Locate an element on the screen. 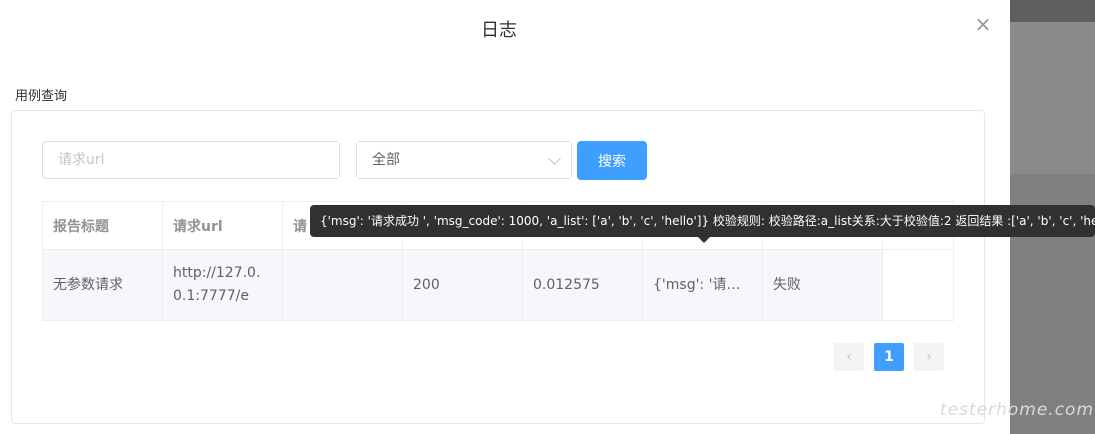 This screenshot has width=1095, height=434. next-page-button: › is located at coordinates (929, 357).